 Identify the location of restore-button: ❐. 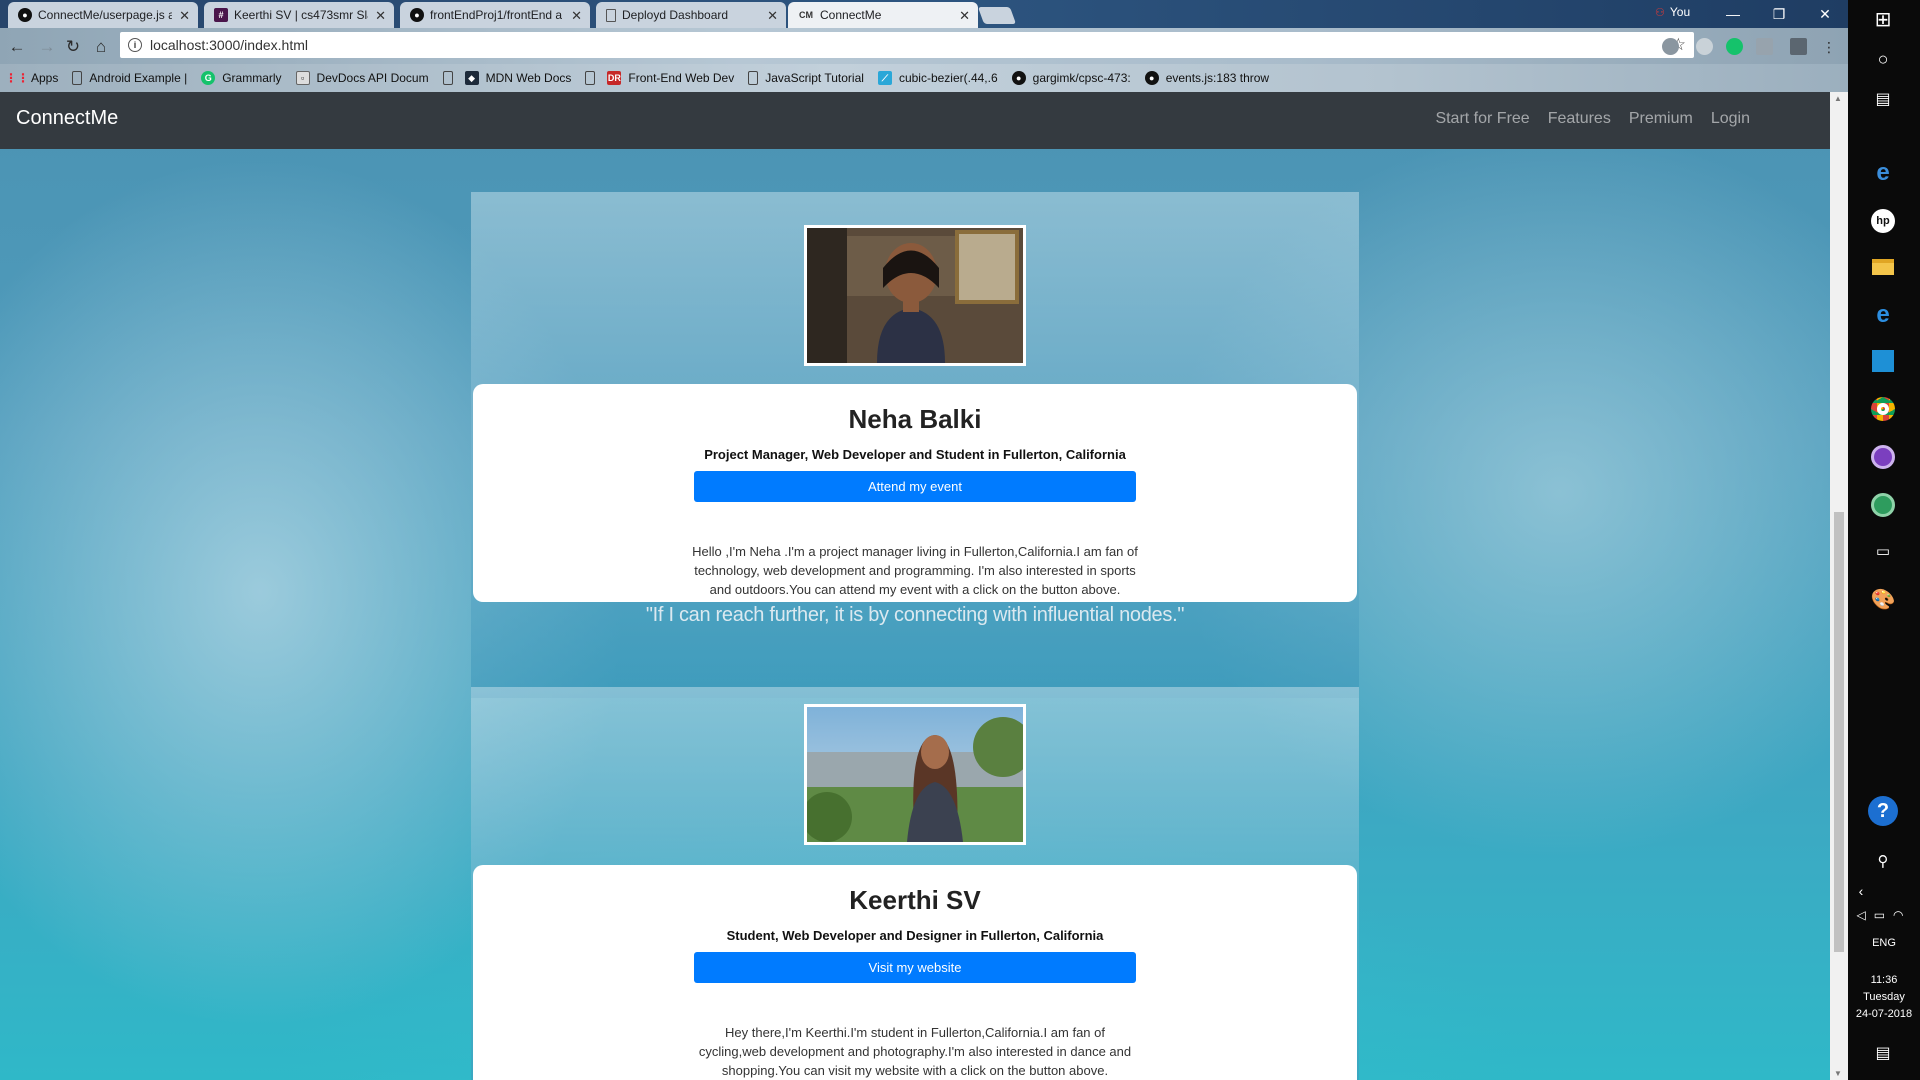
(1779, 14).